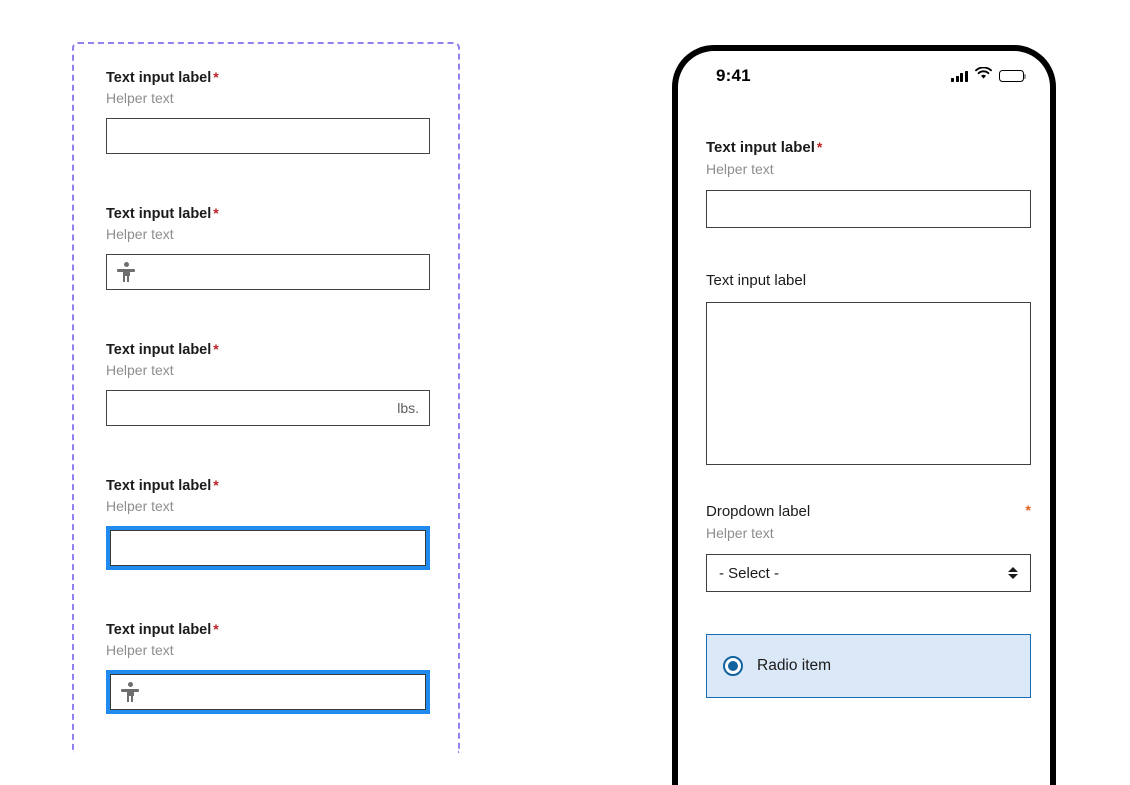 This screenshot has height=785, width=1130. I want to click on form-field-5: Text input label * Helper text, so click(268, 667).